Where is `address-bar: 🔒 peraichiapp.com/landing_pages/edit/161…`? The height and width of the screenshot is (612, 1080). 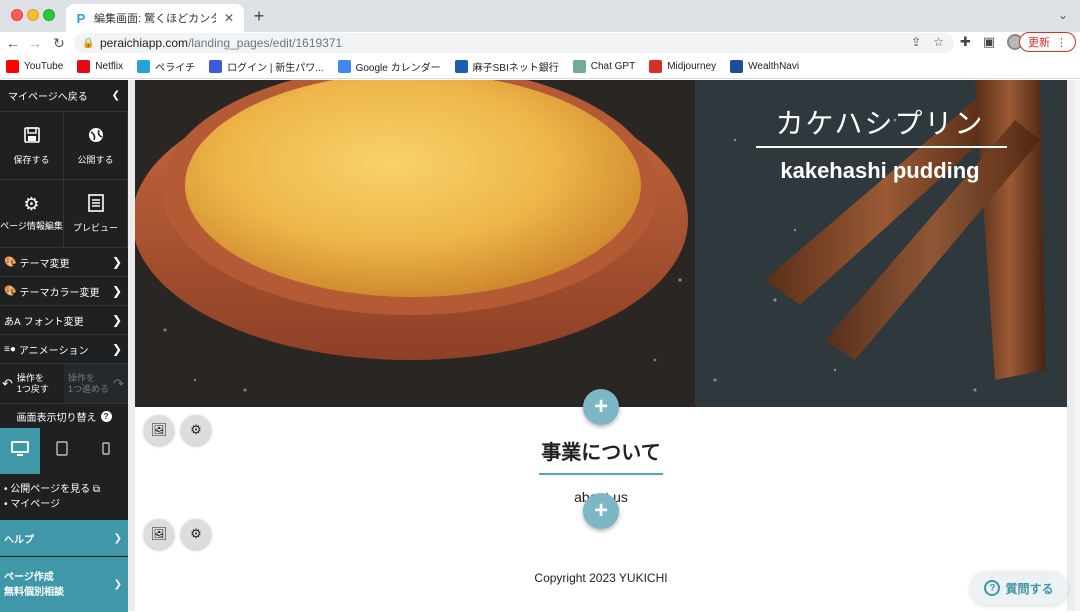
address-bar: 🔒 peraichiapp.com/landing_pages/edit/161… is located at coordinates (514, 43).